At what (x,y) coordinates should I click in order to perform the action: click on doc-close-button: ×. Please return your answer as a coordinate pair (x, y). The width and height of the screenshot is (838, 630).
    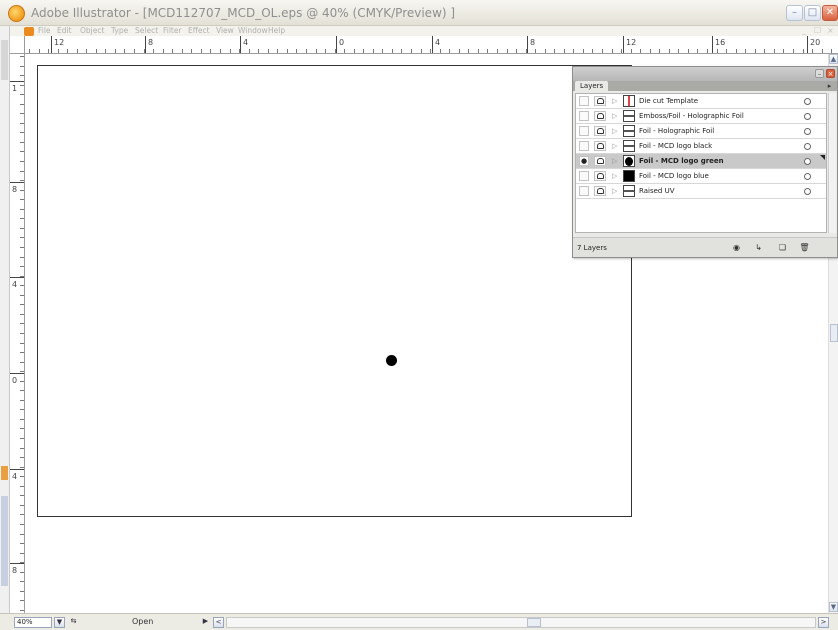
    Looking at the image, I should click on (830, 30).